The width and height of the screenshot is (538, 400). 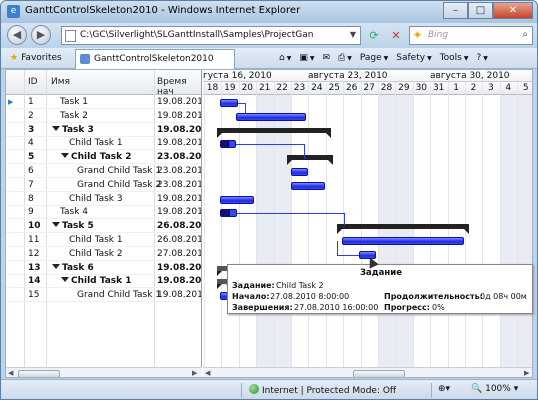 I want to click on search-box: ◈ Bing ⌕, so click(x=471, y=35).